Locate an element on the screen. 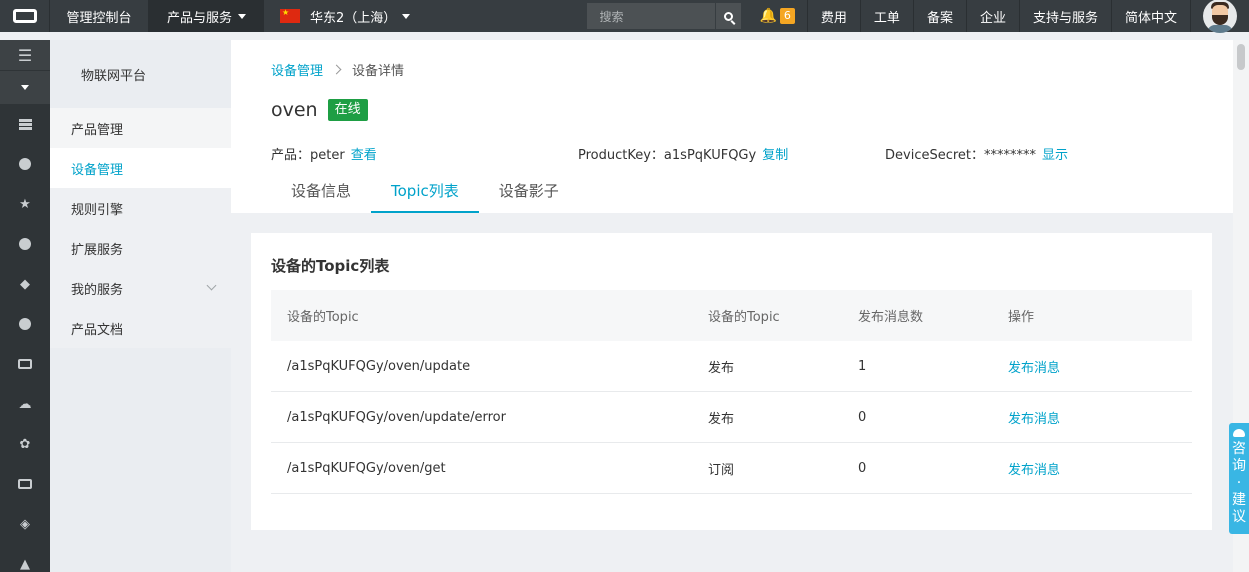 The image size is (1249, 572). breadcrumb-device-management: 设备管理 is located at coordinates (297, 69).